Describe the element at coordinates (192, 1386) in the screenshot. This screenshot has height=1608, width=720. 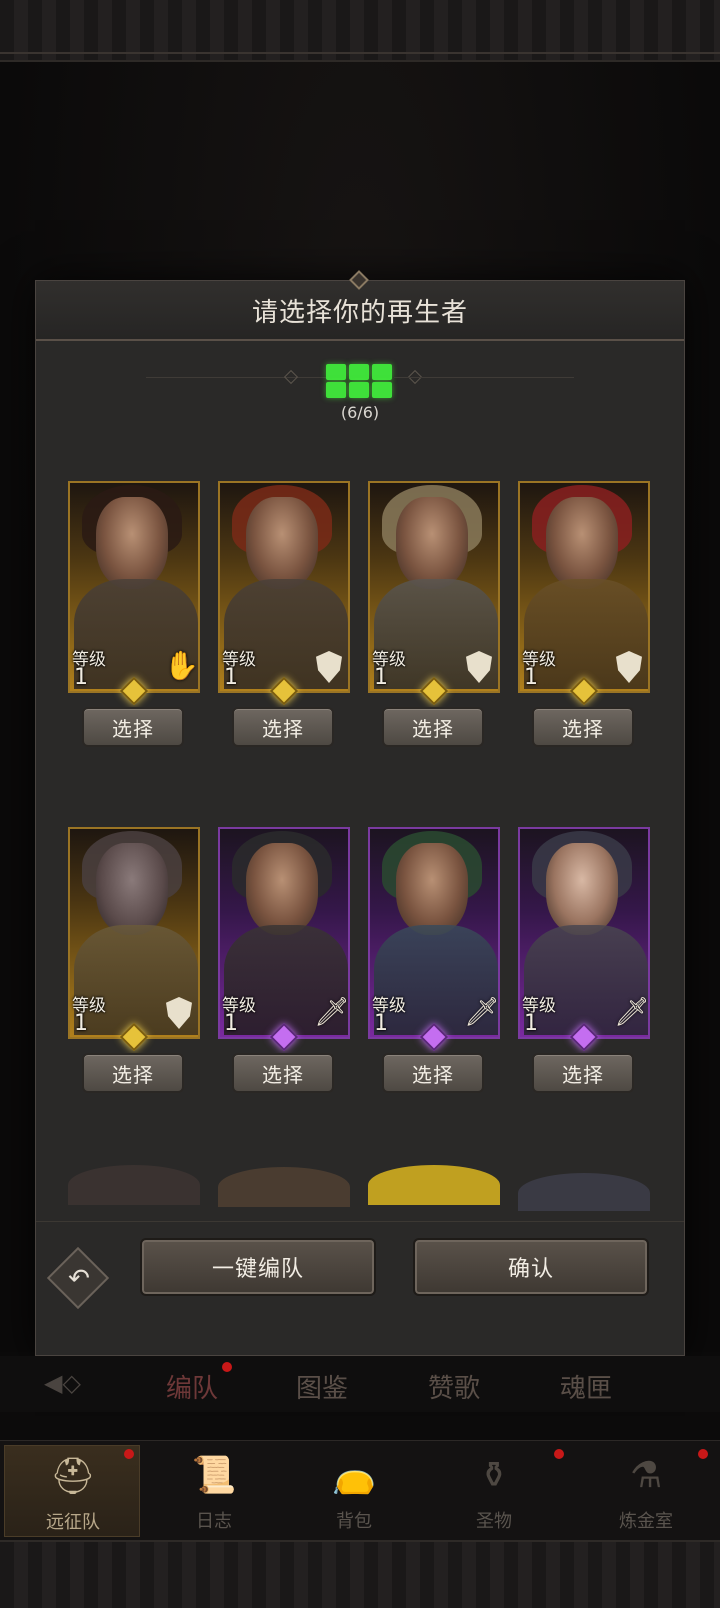
I see `tab-team: 编队` at that location.